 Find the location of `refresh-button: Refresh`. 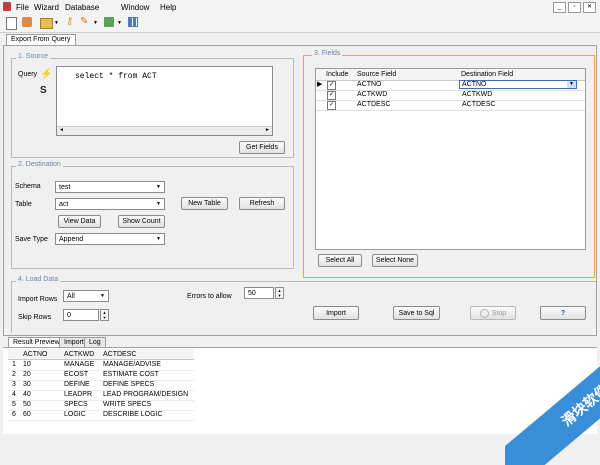

refresh-button: Refresh is located at coordinates (262, 203).